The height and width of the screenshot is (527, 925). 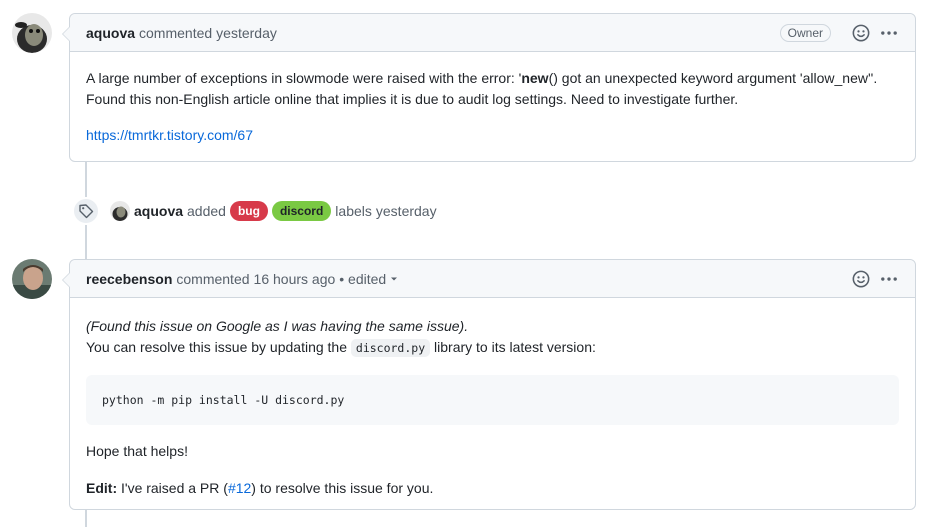 I want to click on code-block: python -m pip install -U discord.py, so click(x=492, y=400).